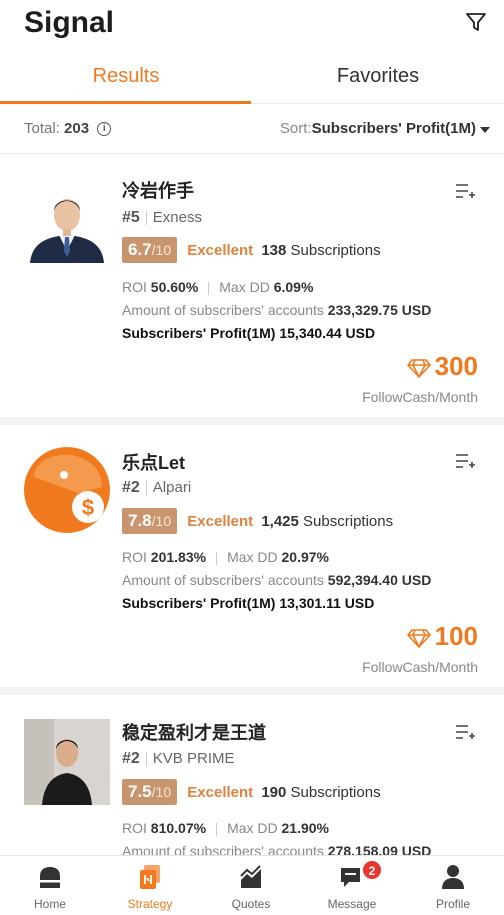 This screenshot has height=915, width=504. Describe the element at coordinates (305, 557) in the screenshot. I see `maxdd-value: 20.97%` at that location.